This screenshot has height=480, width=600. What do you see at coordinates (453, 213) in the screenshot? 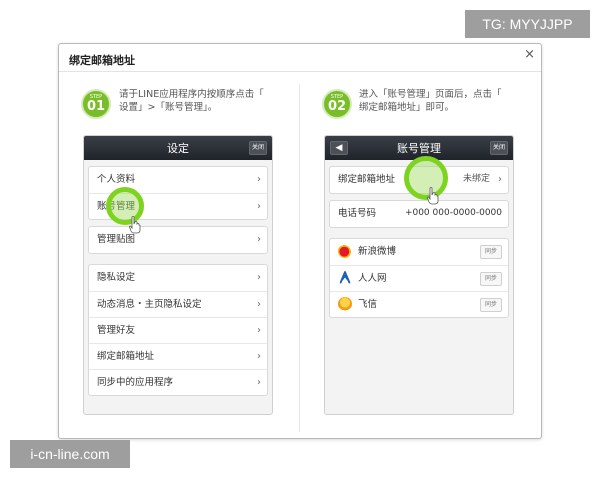
I see `phone-number-value: +000 000-0000-0000` at bounding box center [453, 213].